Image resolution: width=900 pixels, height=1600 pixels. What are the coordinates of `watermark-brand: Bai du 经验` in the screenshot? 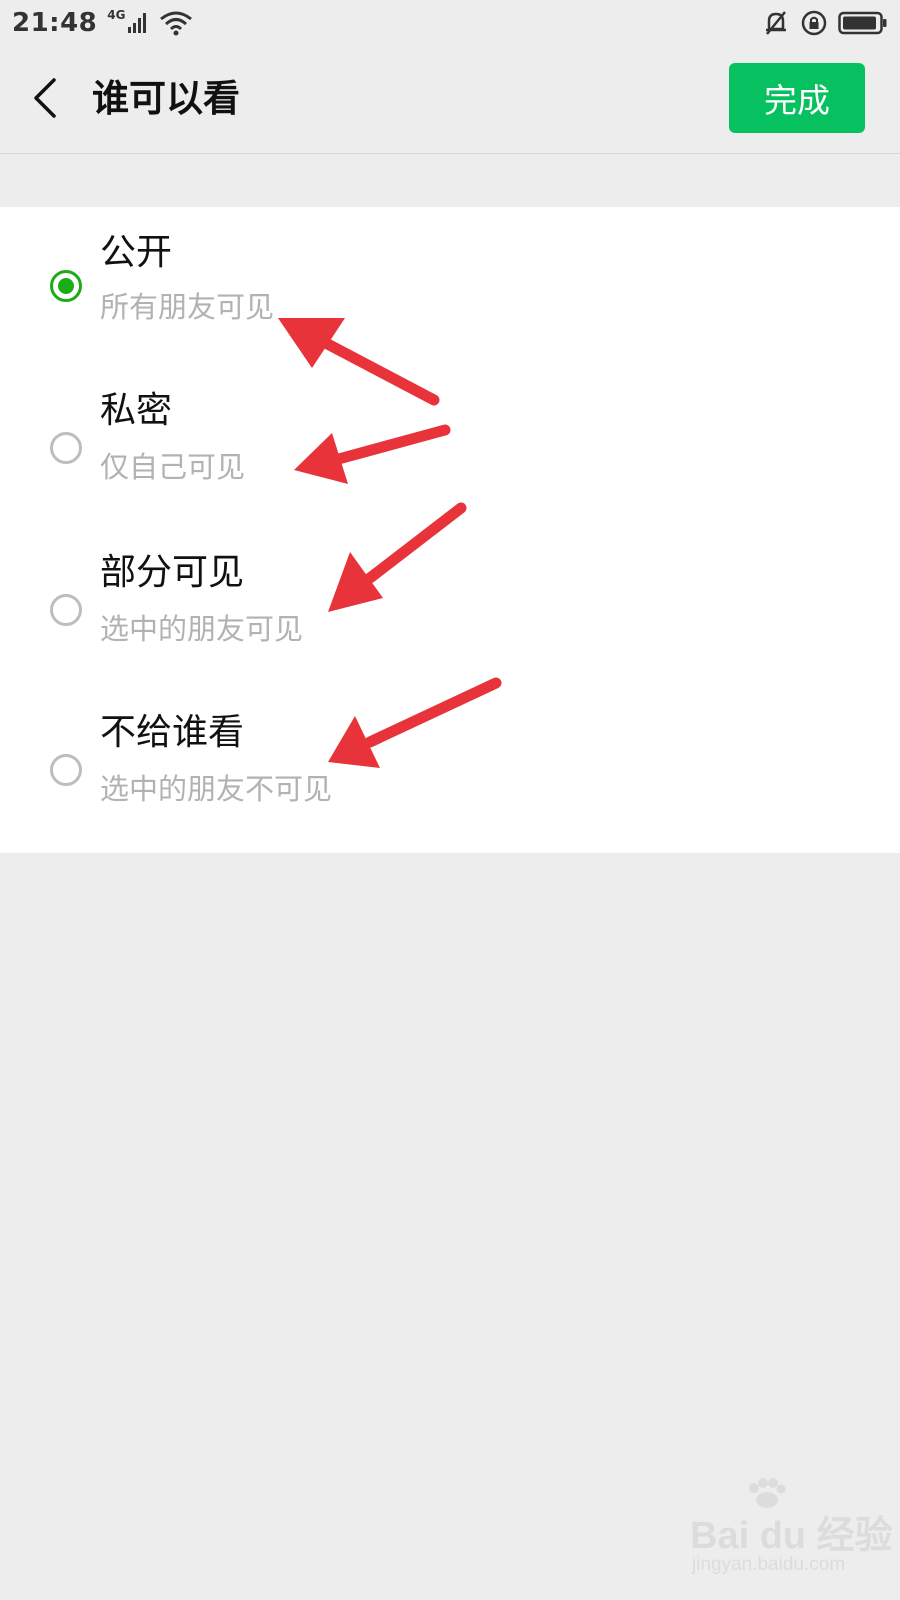 It's located at (791, 1536).